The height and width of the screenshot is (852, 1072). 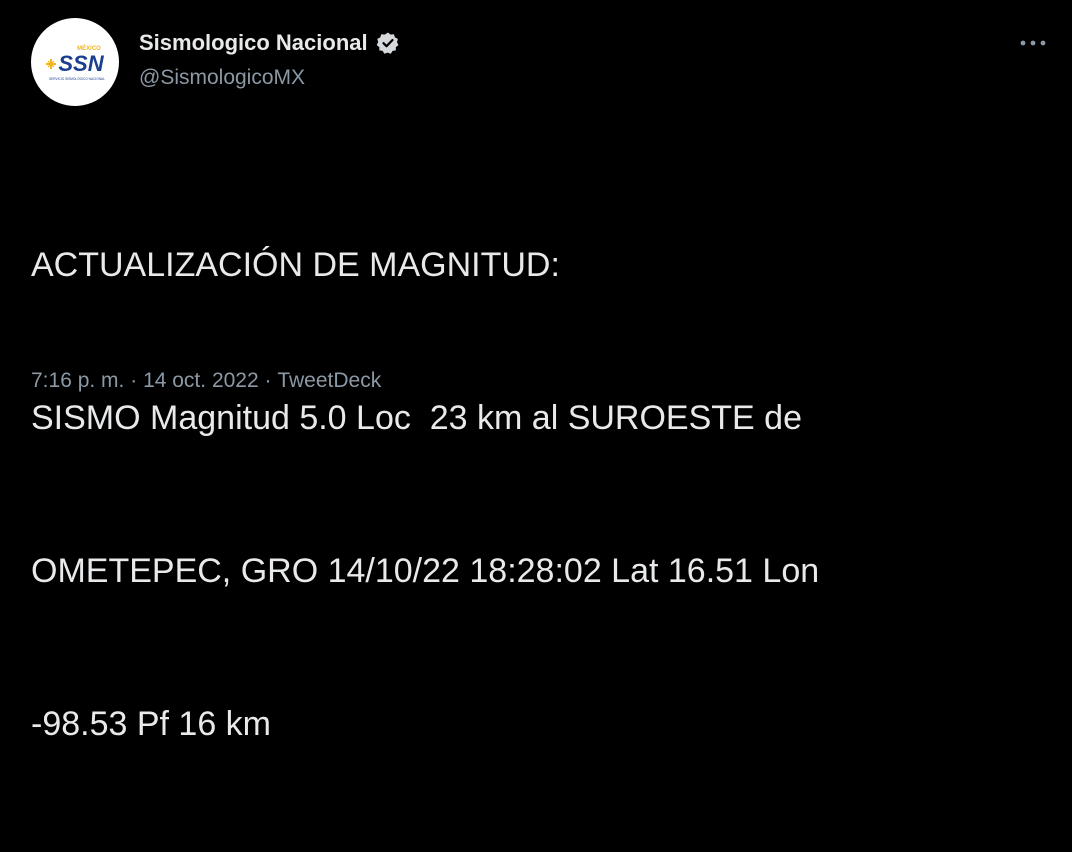 I want to click on ssn-logo: MÉXICO SSN SERVICIO SISMOLÓGICO NACIONAL, so click(x=75, y=62).